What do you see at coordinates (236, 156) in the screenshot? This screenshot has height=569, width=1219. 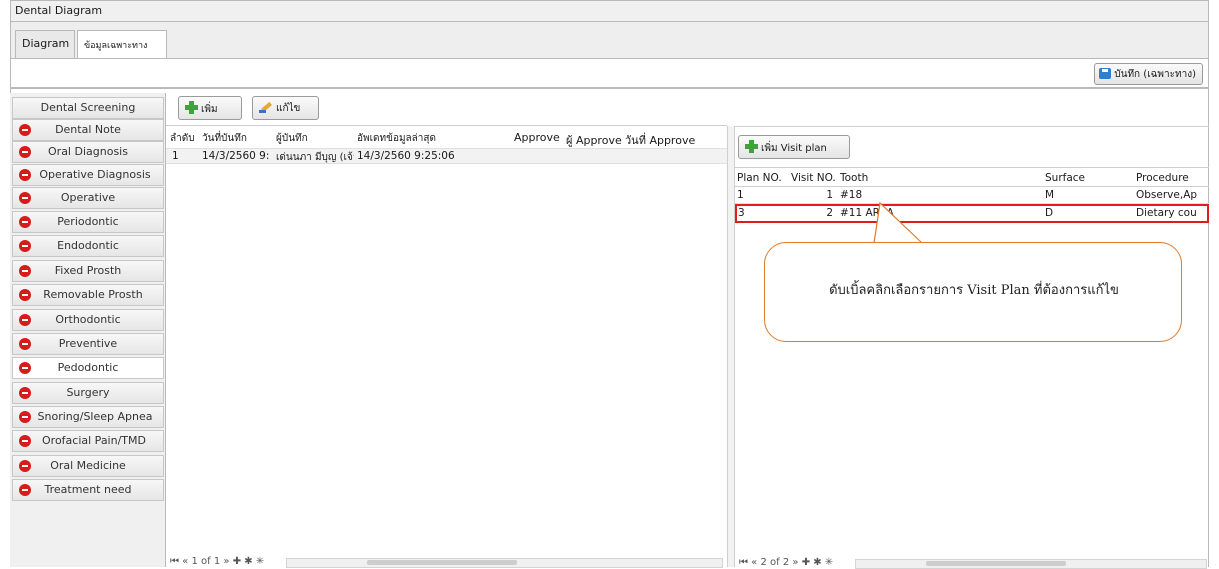 I see `row-record-date: 14/3/2560 9:` at bounding box center [236, 156].